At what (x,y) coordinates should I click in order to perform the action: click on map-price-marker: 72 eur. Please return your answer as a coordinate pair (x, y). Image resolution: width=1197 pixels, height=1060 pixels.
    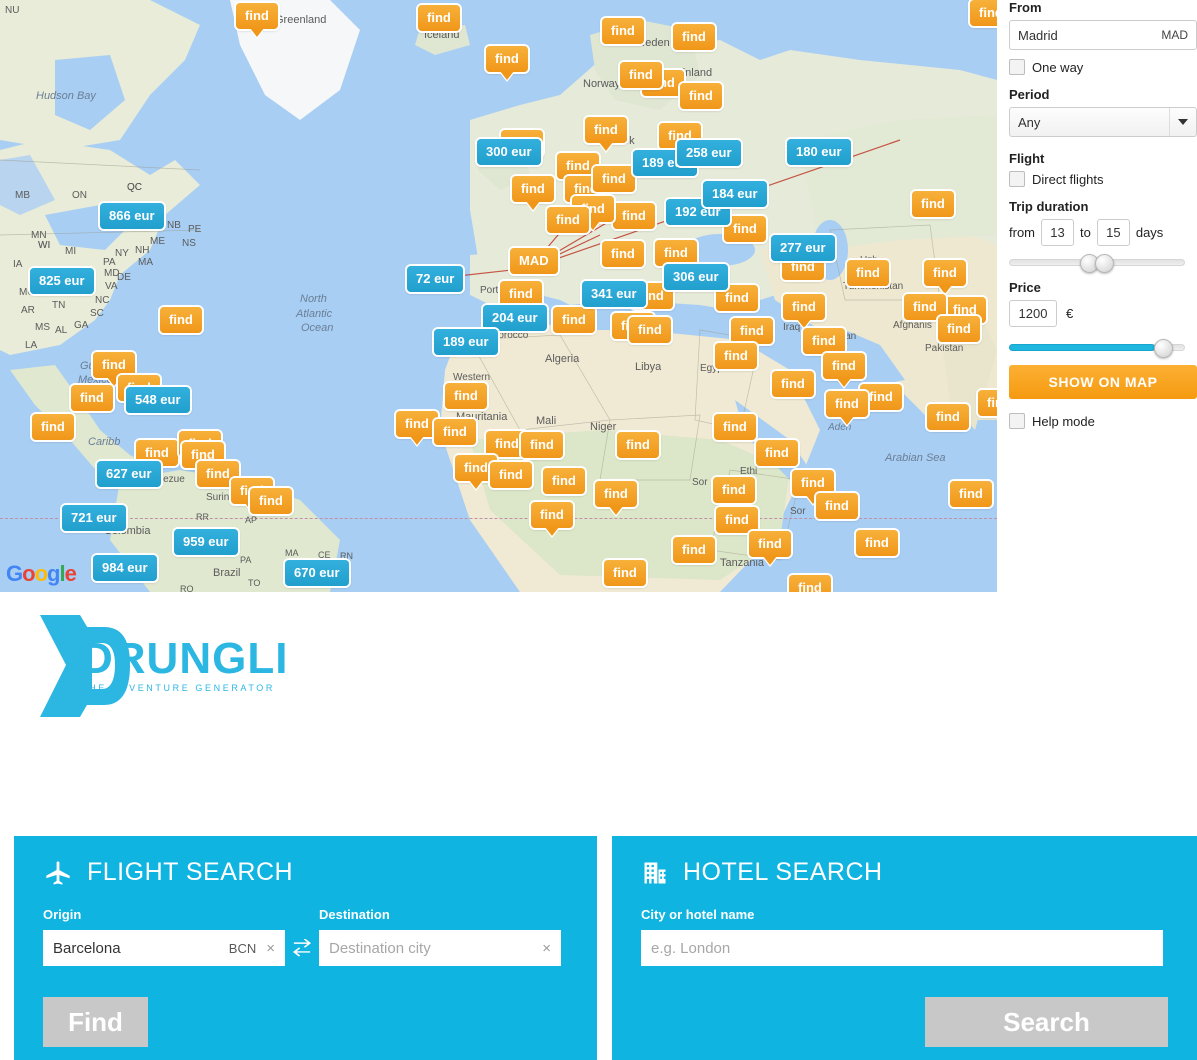
    Looking at the image, I should click on (435, 279).